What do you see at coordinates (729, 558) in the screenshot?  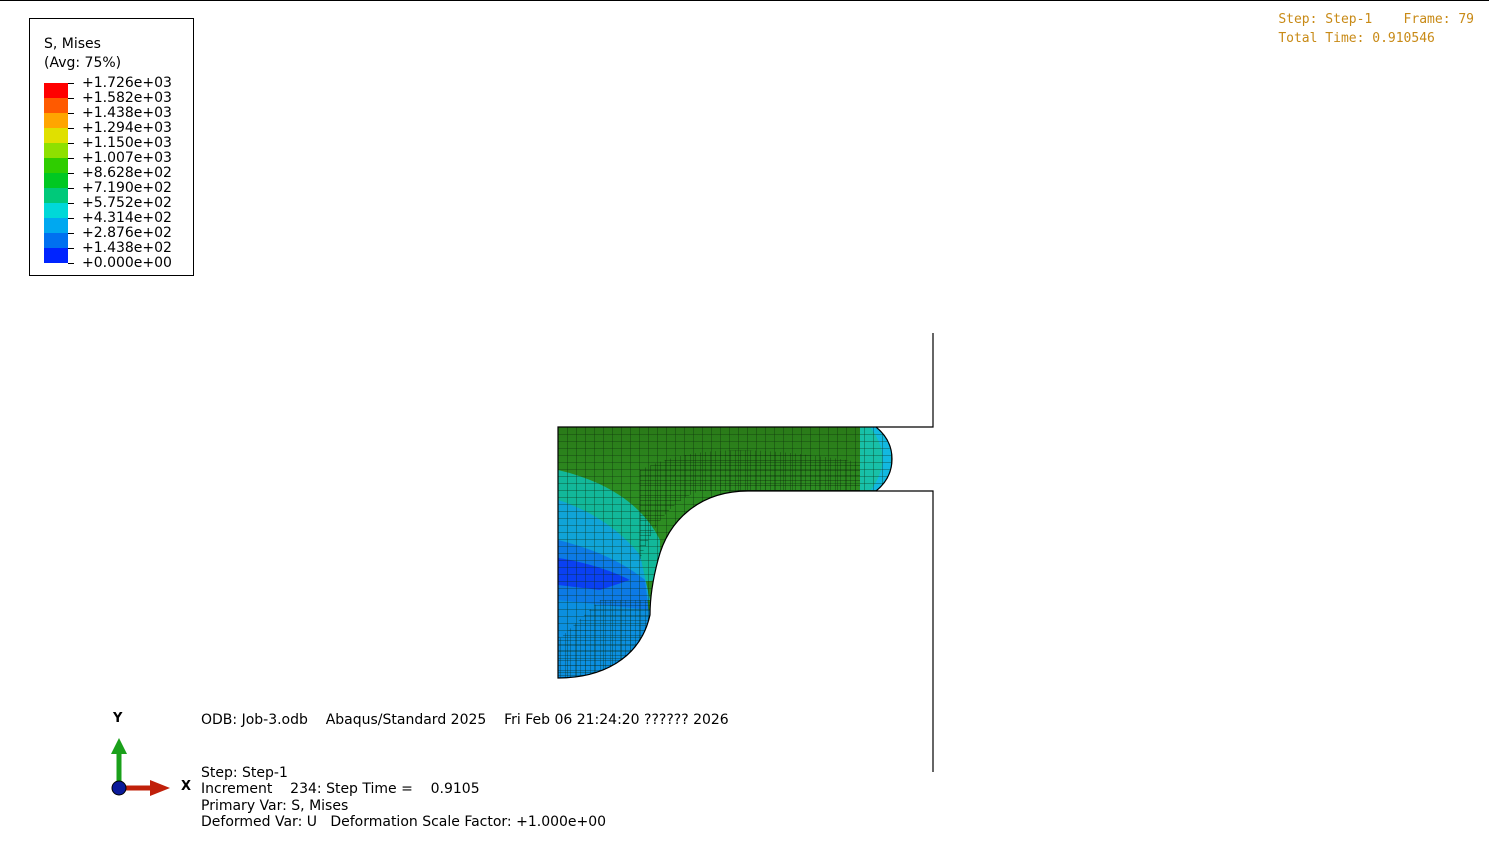 I see `deformed-part` at bounding box center [729, 558].